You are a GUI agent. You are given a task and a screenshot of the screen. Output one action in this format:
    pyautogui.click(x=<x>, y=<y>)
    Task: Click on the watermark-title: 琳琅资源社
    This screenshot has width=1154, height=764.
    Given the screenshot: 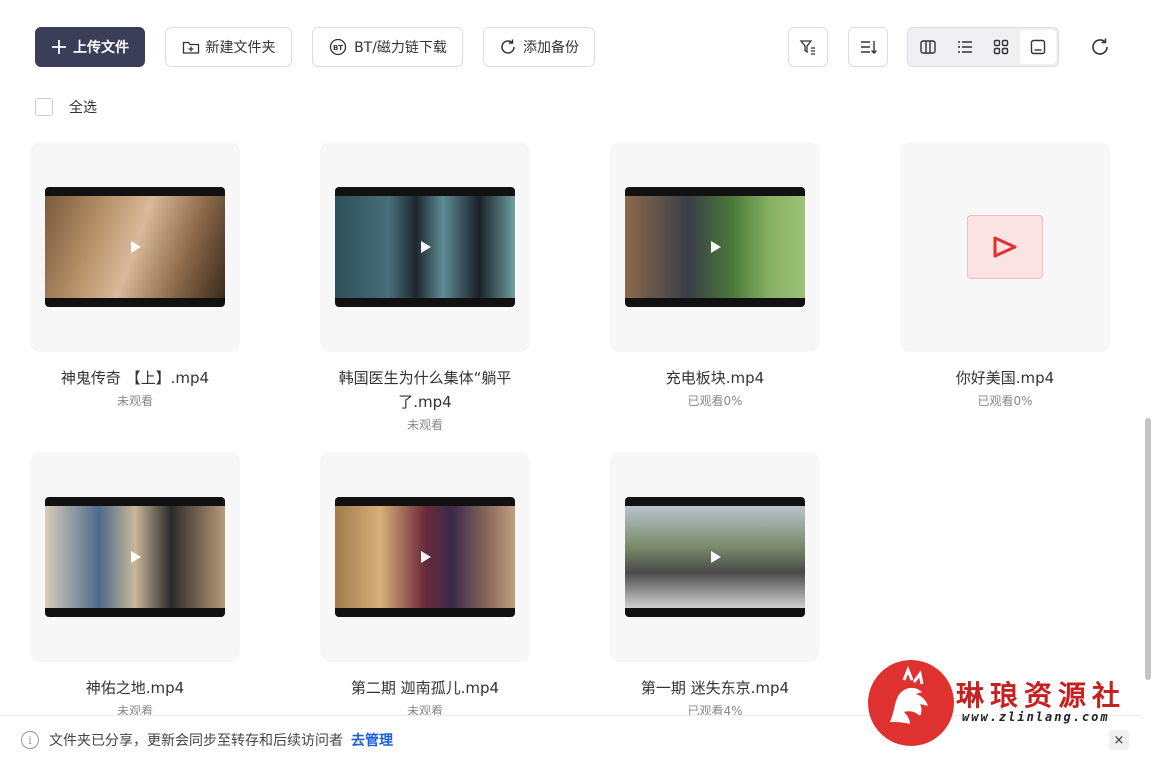 What is the action you would take?
    pyautogui.click(x=1041, y=695)
    